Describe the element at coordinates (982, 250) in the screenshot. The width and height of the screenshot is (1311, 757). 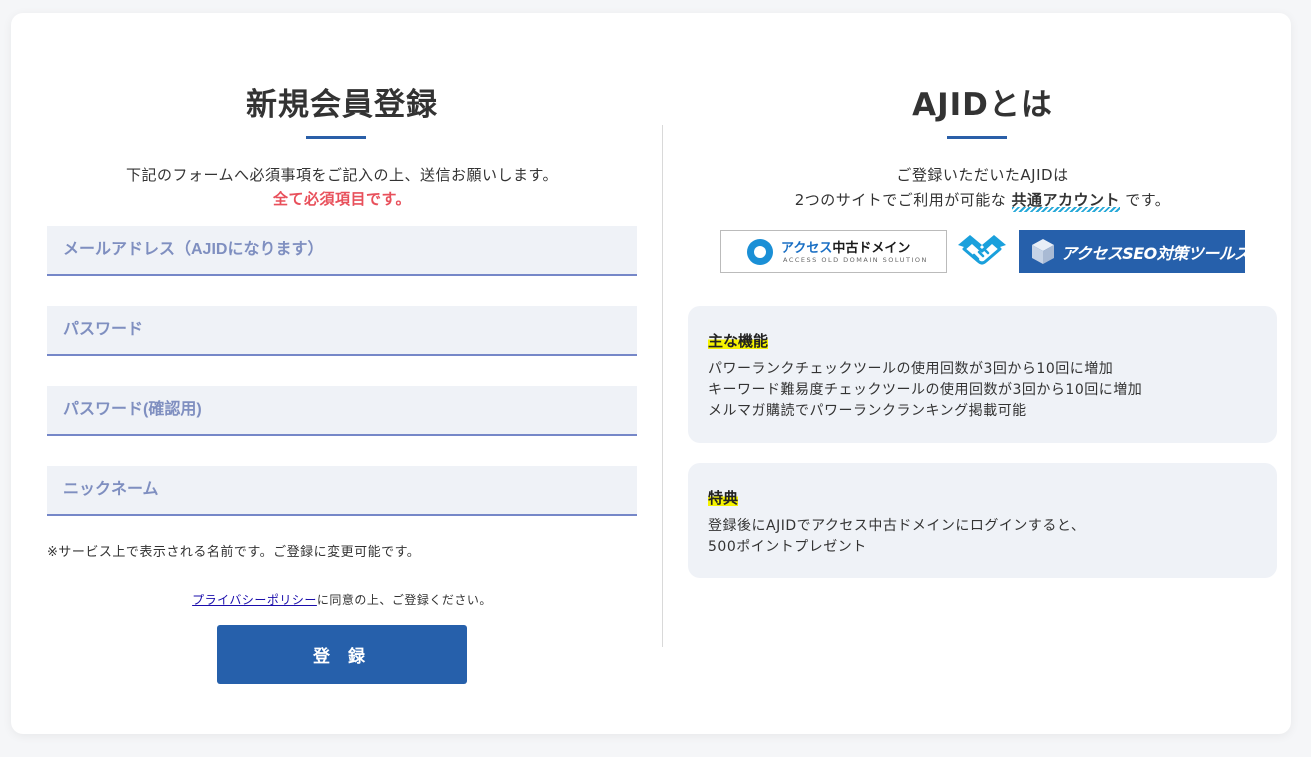
I see `handshake-icon` at that location.